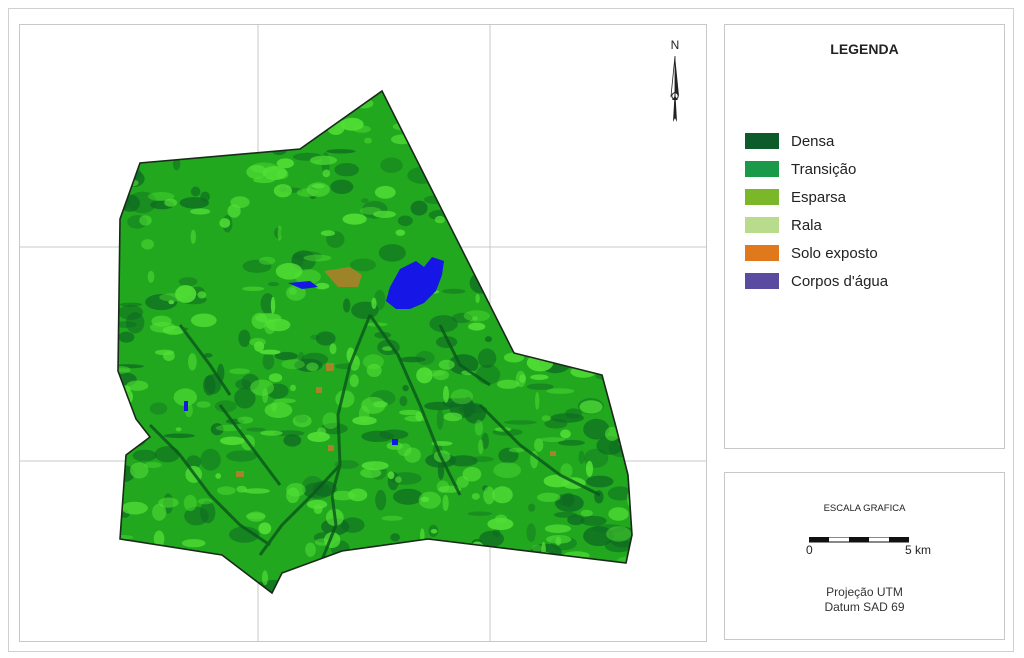 This screenshot has width=1024, height=658. I want to click on legend-label-esparsa: Esparsa, so click(819, 197).